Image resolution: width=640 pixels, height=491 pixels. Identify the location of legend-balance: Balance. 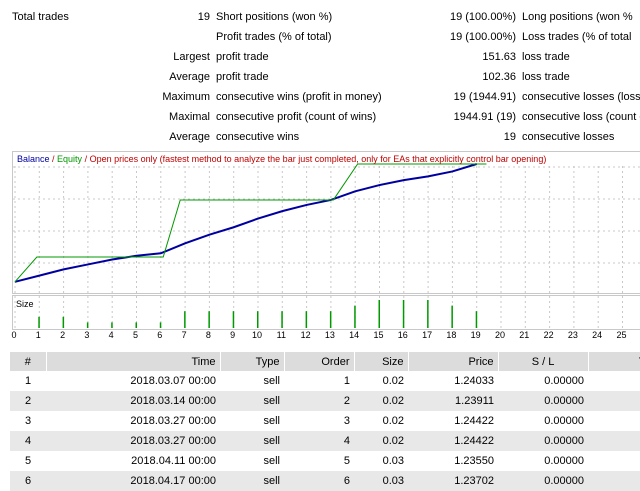
(33, 159).